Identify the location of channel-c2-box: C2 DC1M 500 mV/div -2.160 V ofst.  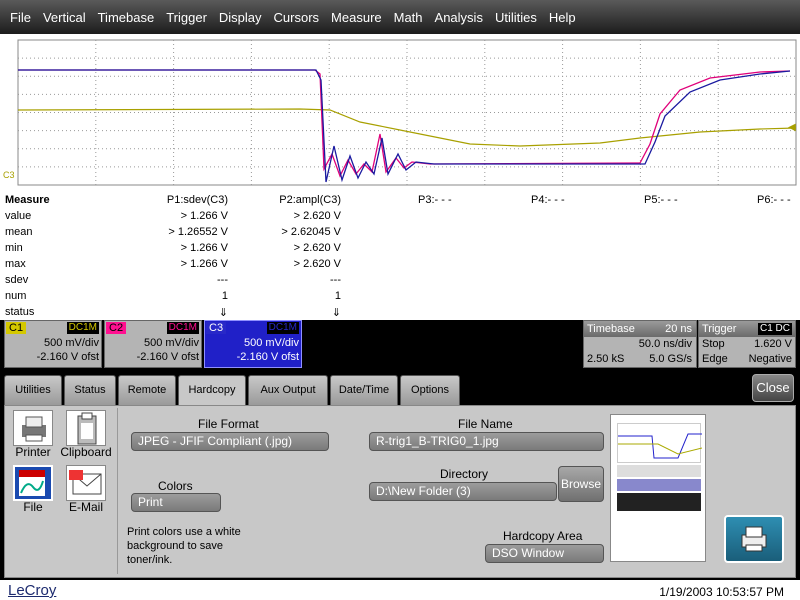
(153, 344).